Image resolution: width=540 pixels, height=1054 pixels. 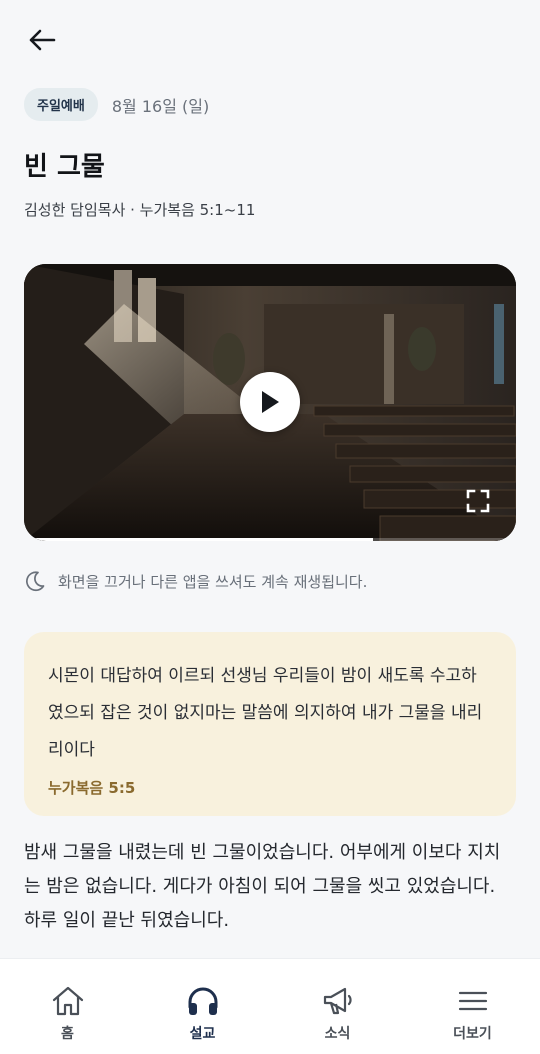 I want to click on fullscreen-icon, so click(x=478, y=501).